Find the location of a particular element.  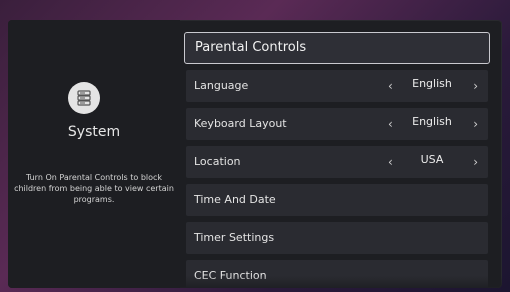

location-value: USA is located at coordinates (432, 159).